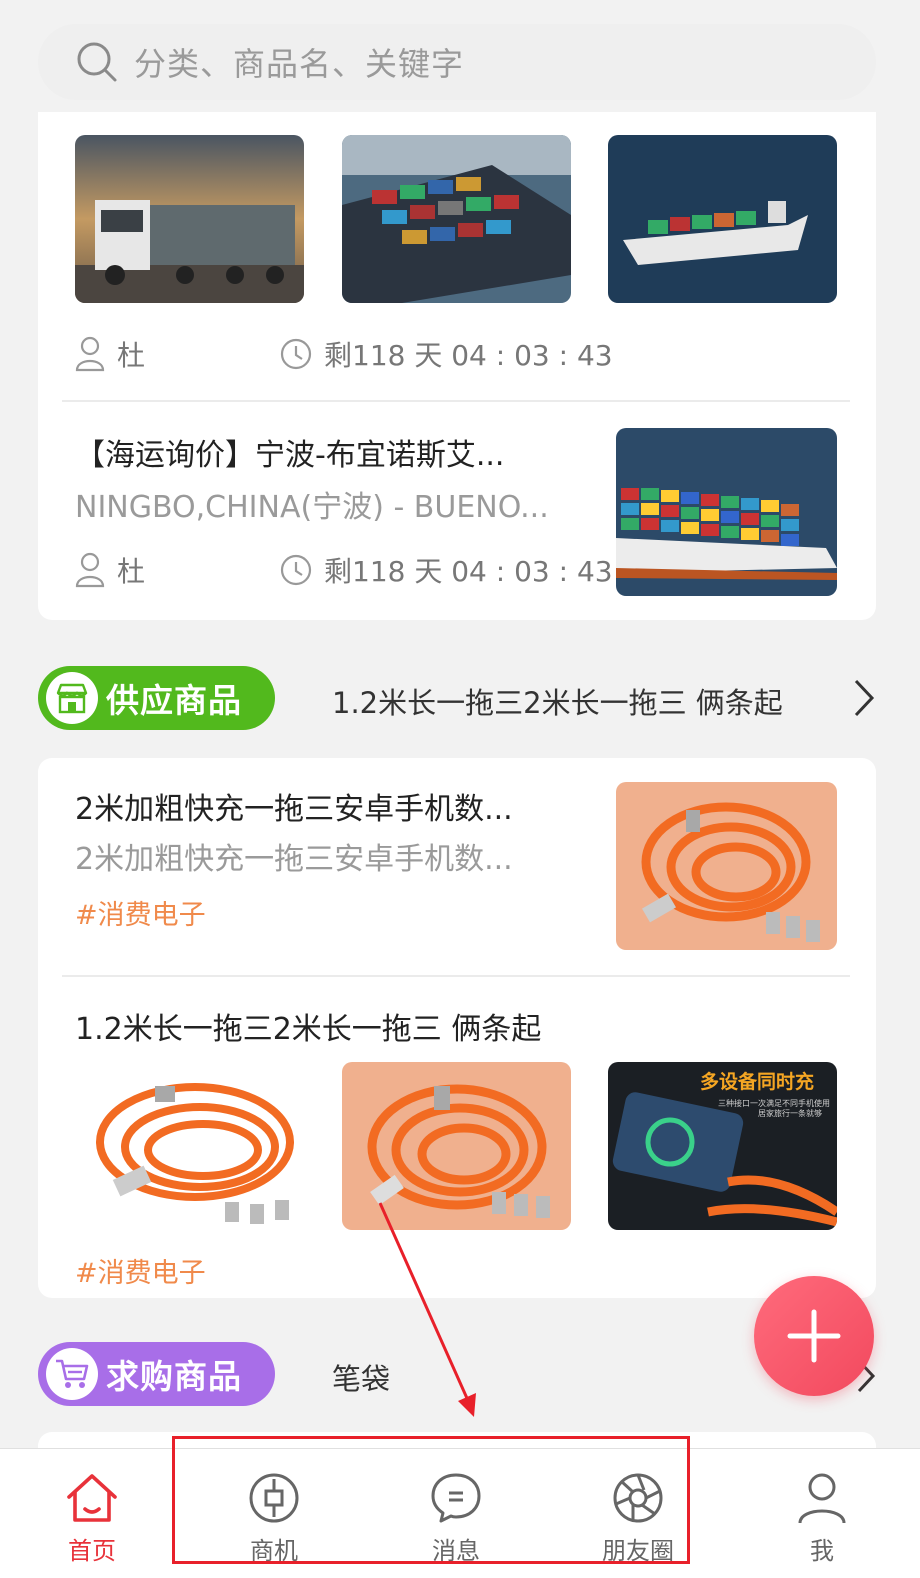 The image size is (920, 1578). What do you see at coordinates (156, 698) in the screenshot?
I see `supply-section-label: 供应商品` at bounding box center [156, 698].